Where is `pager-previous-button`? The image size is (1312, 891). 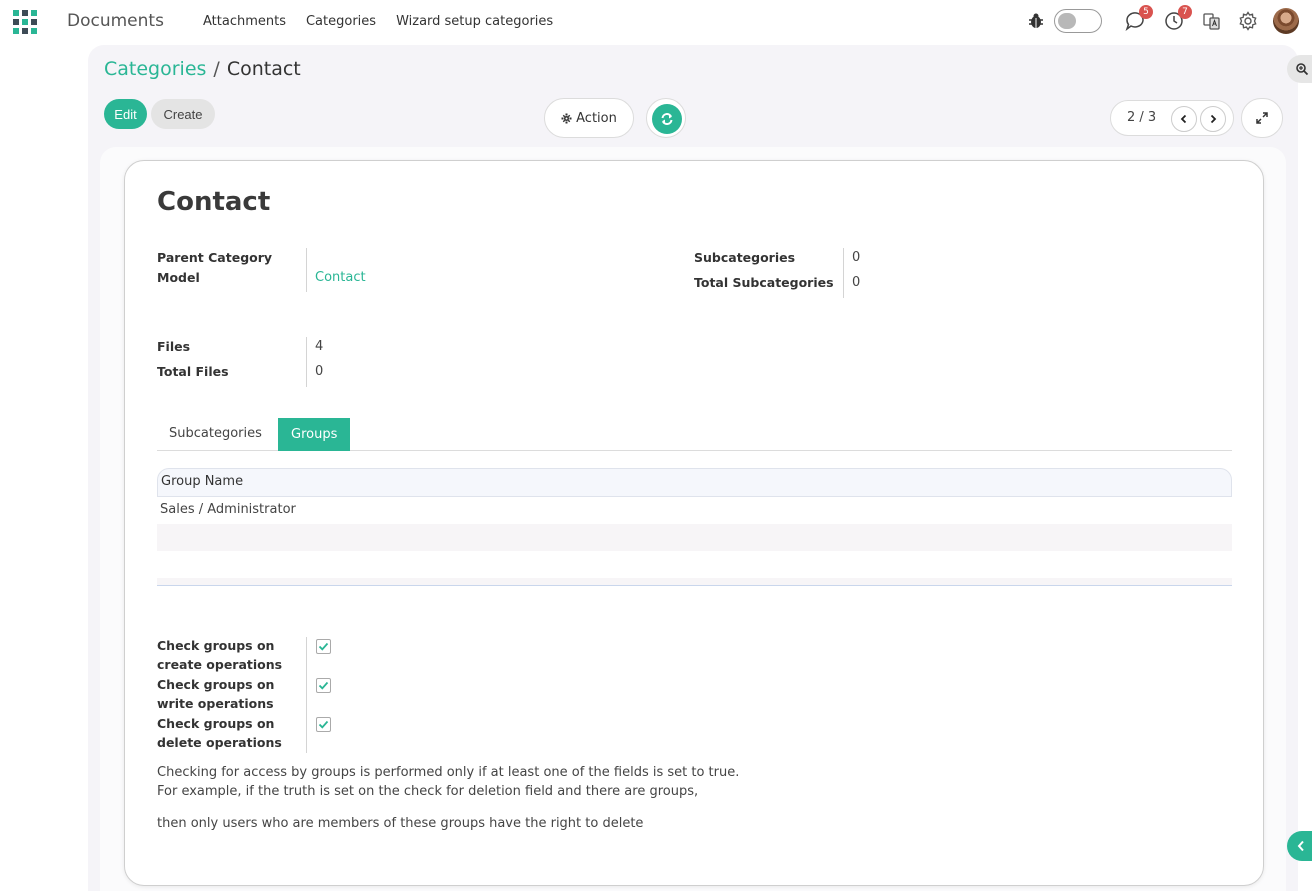 pager-previous-button is located at coordinates (1184, 119).